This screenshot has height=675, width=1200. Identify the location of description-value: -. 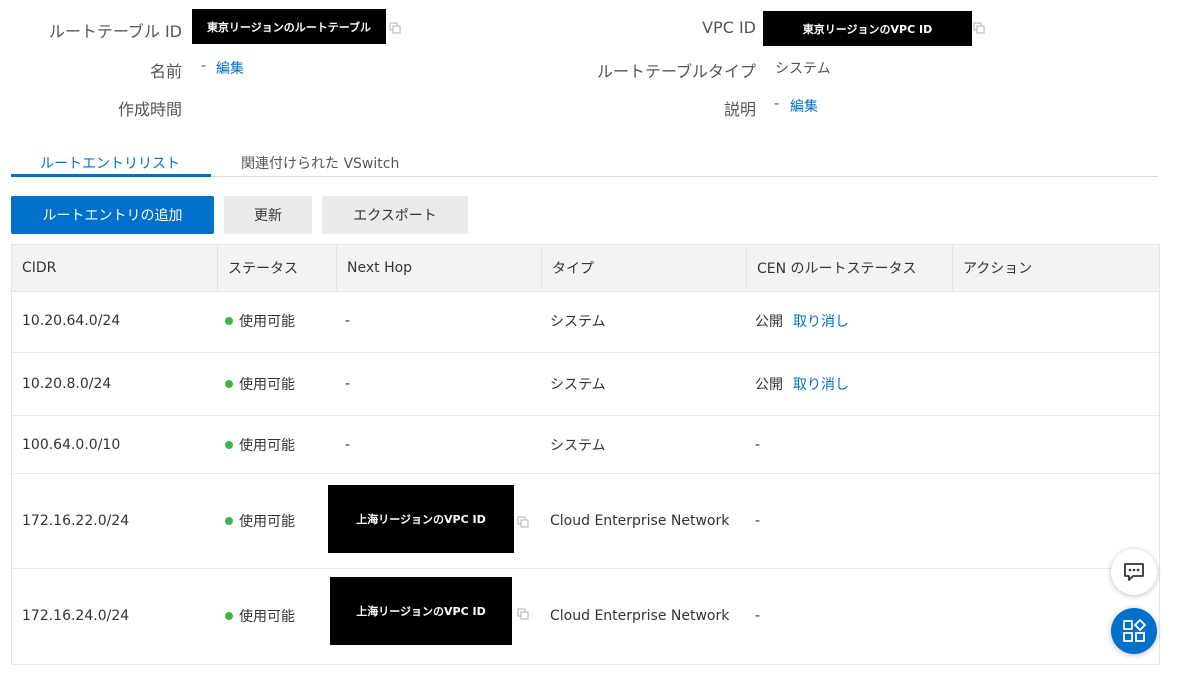
(777, 104).